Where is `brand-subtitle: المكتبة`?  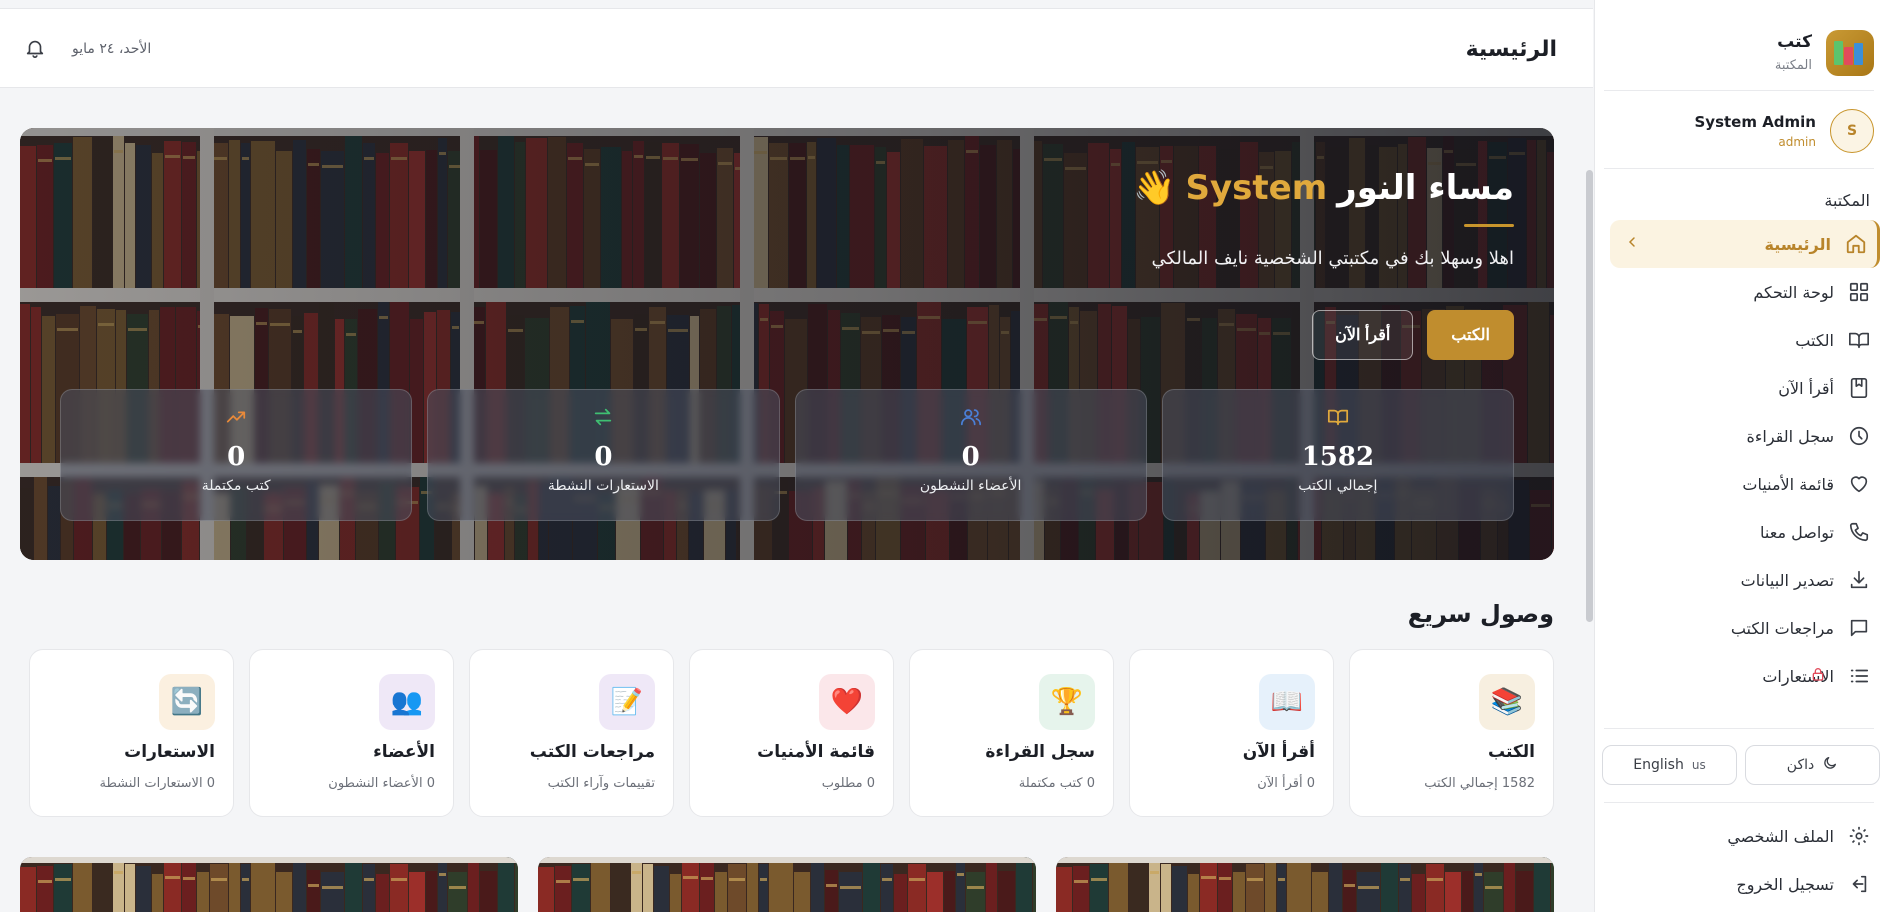 brand-subtitle: المكتبة is located at coordinates (1793, 65).